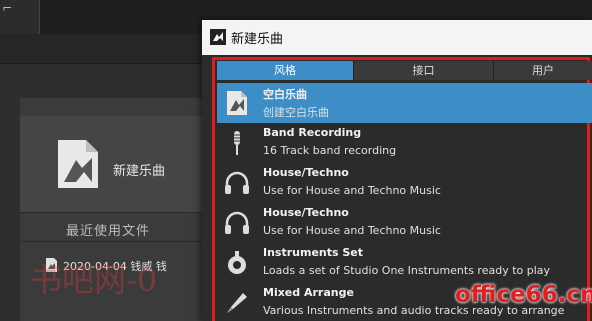 The width and height of the screenshot is (592, 321). Describe the element at coordinates (94, 280) in the screenshot. I see `watermark-left: 书吧网-0` at that location.